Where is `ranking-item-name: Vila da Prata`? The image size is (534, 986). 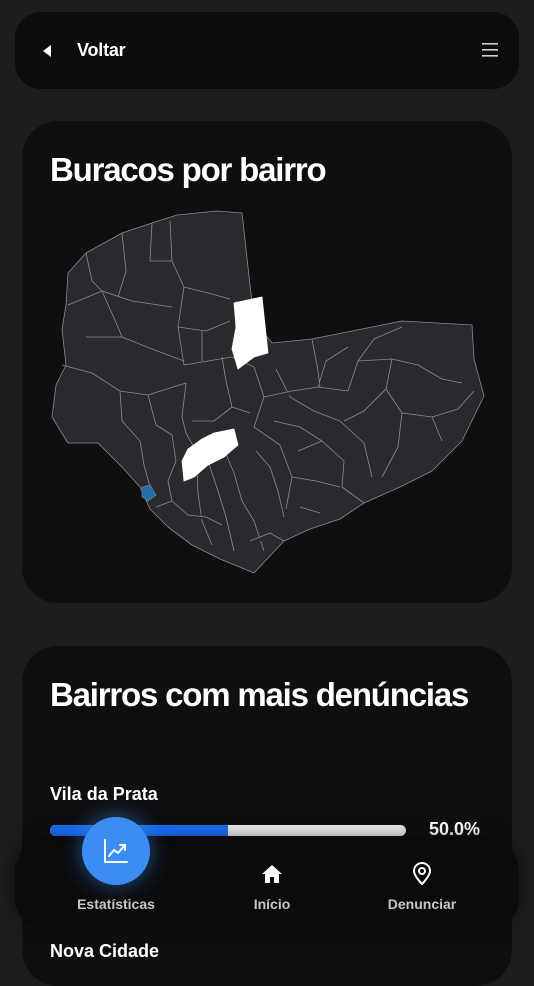
ranking-item-name: Vila da Prata is located at coordinates (104, 794).